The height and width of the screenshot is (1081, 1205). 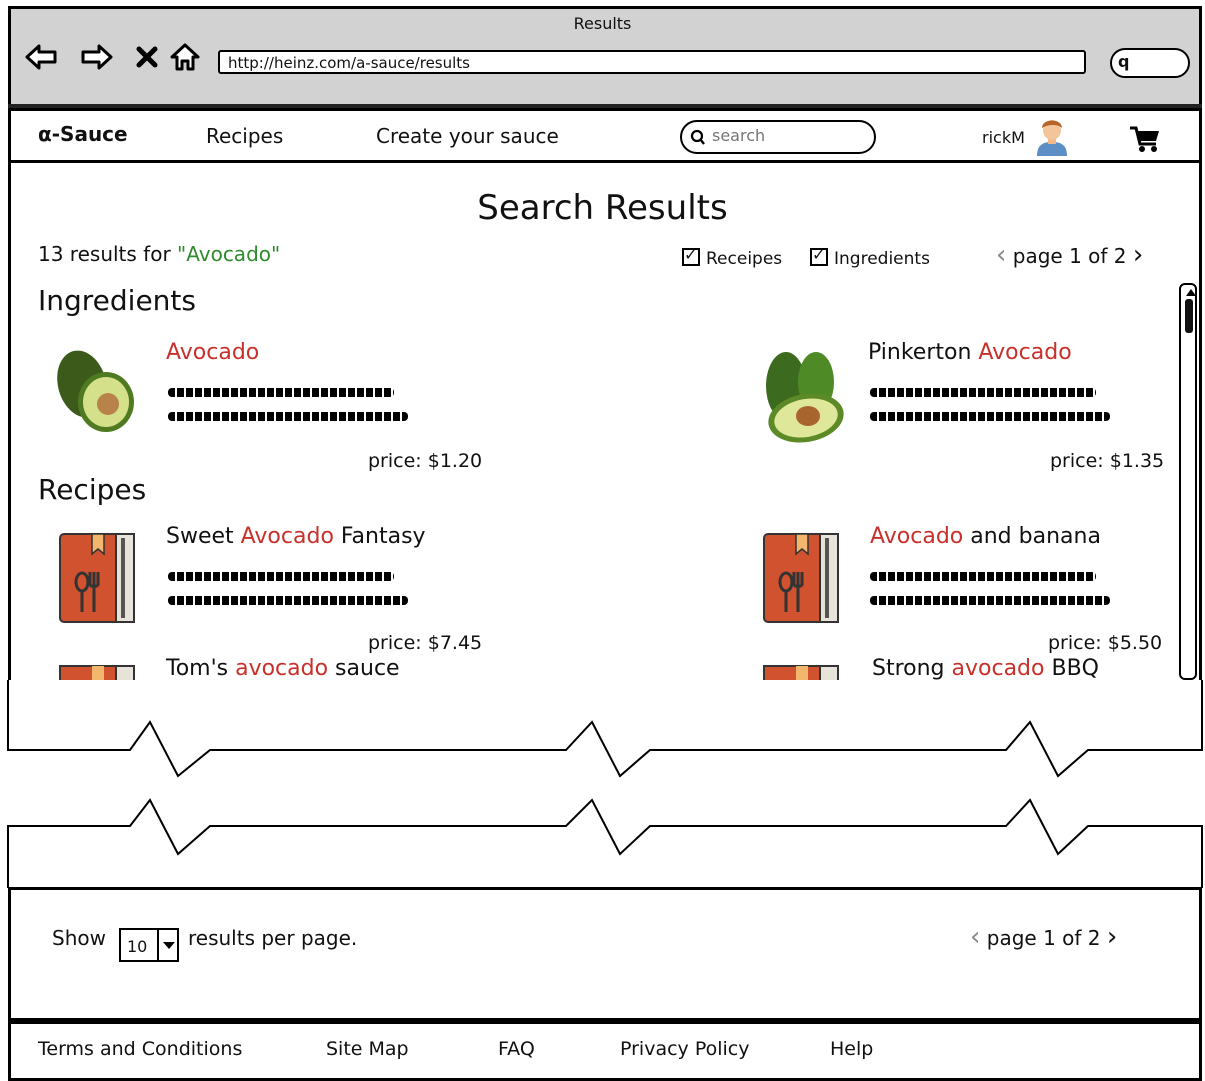 I want to click on pager-top: ‹ page 1 of 2 ›, so click(x=1069, y=255).